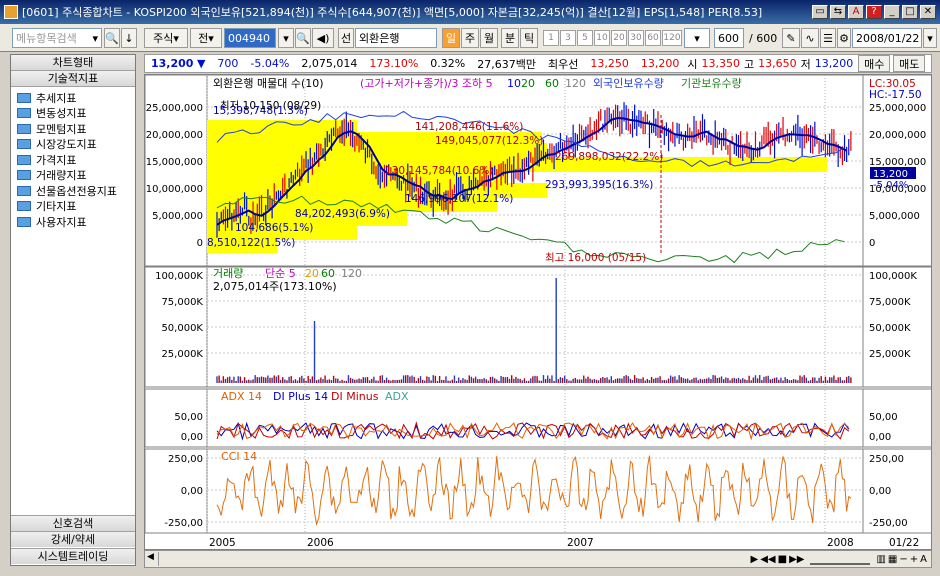 The width and height of the screenshot is (940, 576). Describe the element at coordinates (856, 12) in the screenshot. I see `alert-icon: A` at that location.